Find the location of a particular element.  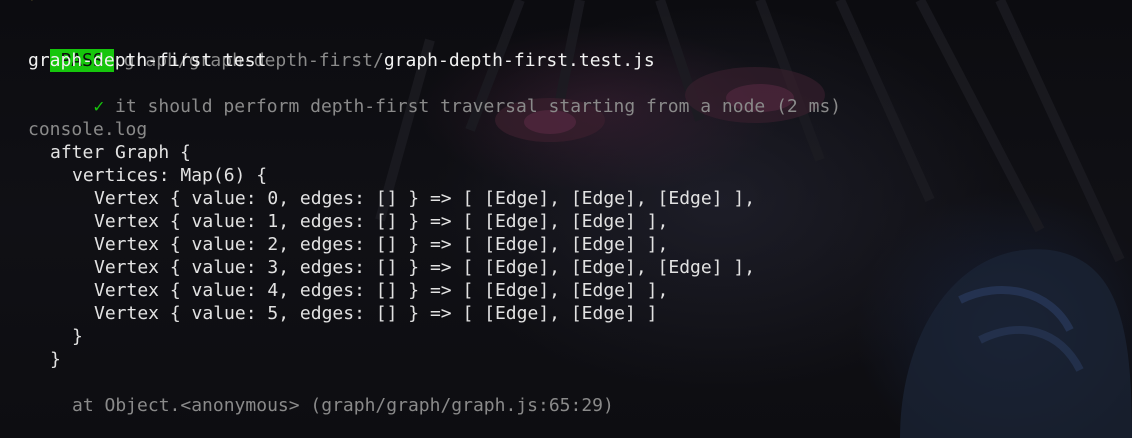

console-log-header: console.log is located at coordinates (88, 129).